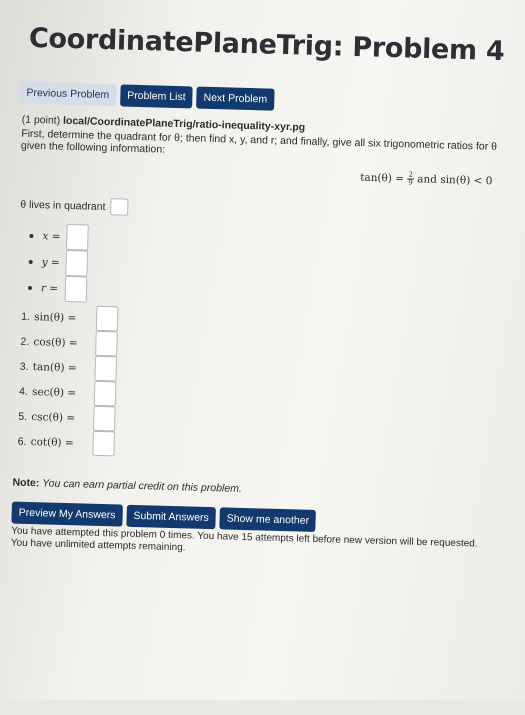 The image size is (525, 715). I want to click on list-item: 3. tan(θ) =, so click(68, 368).